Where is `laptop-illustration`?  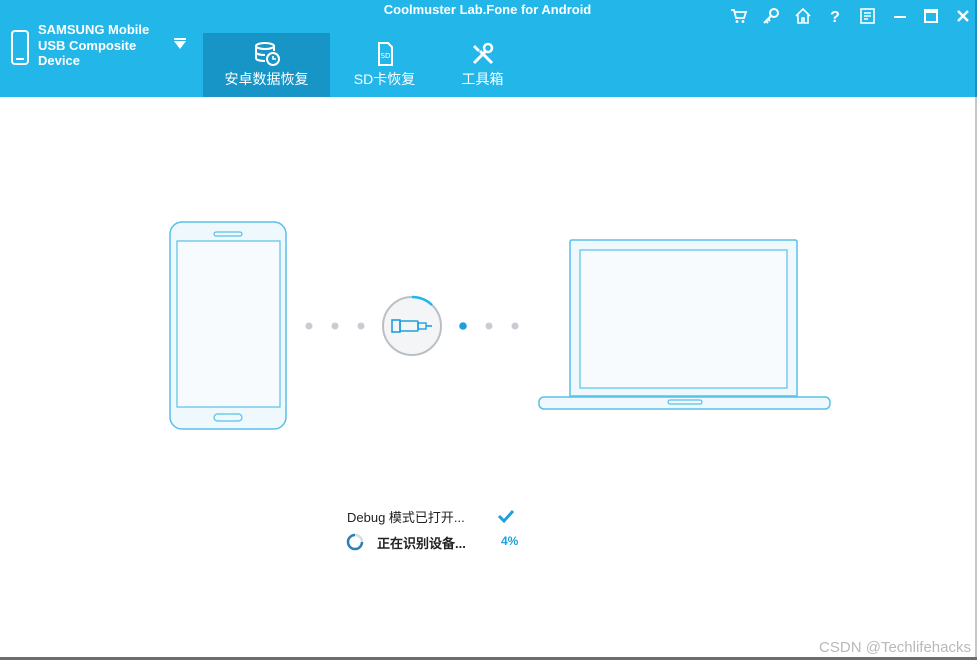 laptop-illustration is located at coordinates (684, 324).